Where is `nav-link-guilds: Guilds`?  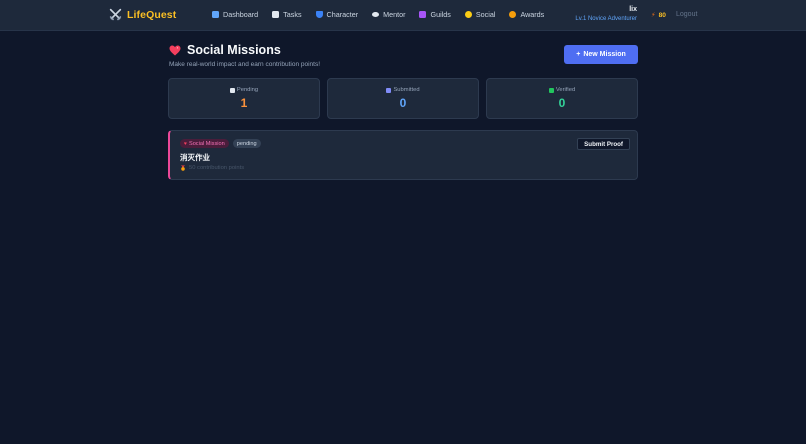 nav-link-guilds: Guilds is located at coordinates (435, 14).